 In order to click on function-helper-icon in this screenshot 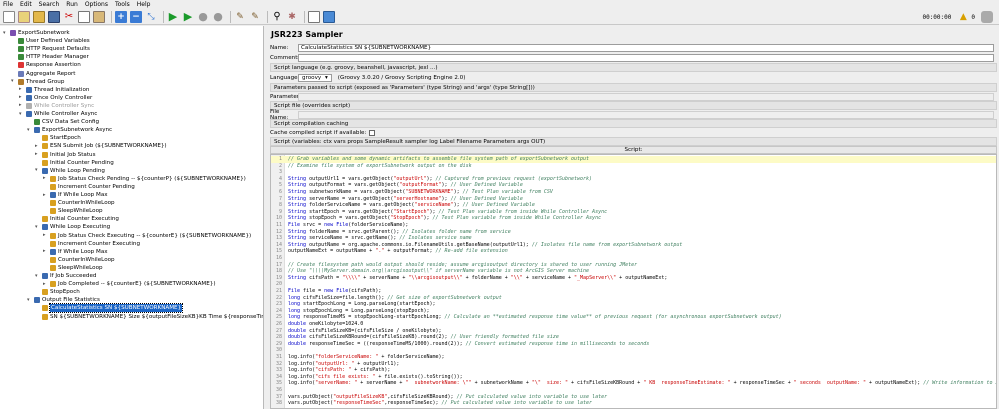, I will do `click(314, 16)`.